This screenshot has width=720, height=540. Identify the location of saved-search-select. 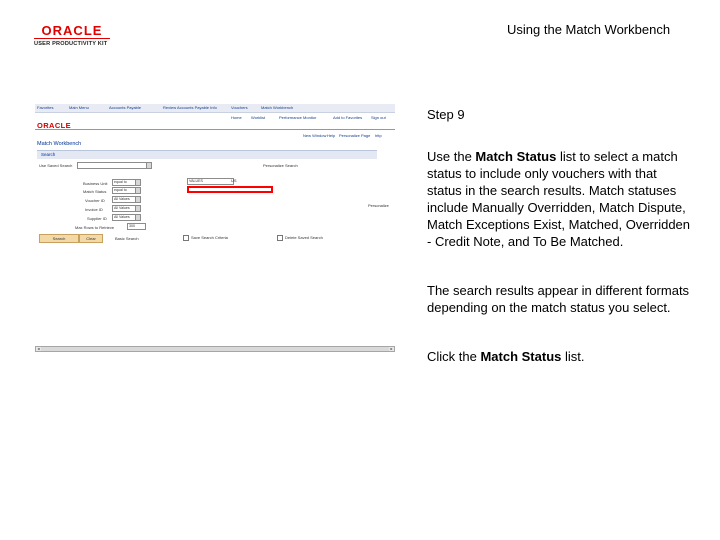
(114, 165).